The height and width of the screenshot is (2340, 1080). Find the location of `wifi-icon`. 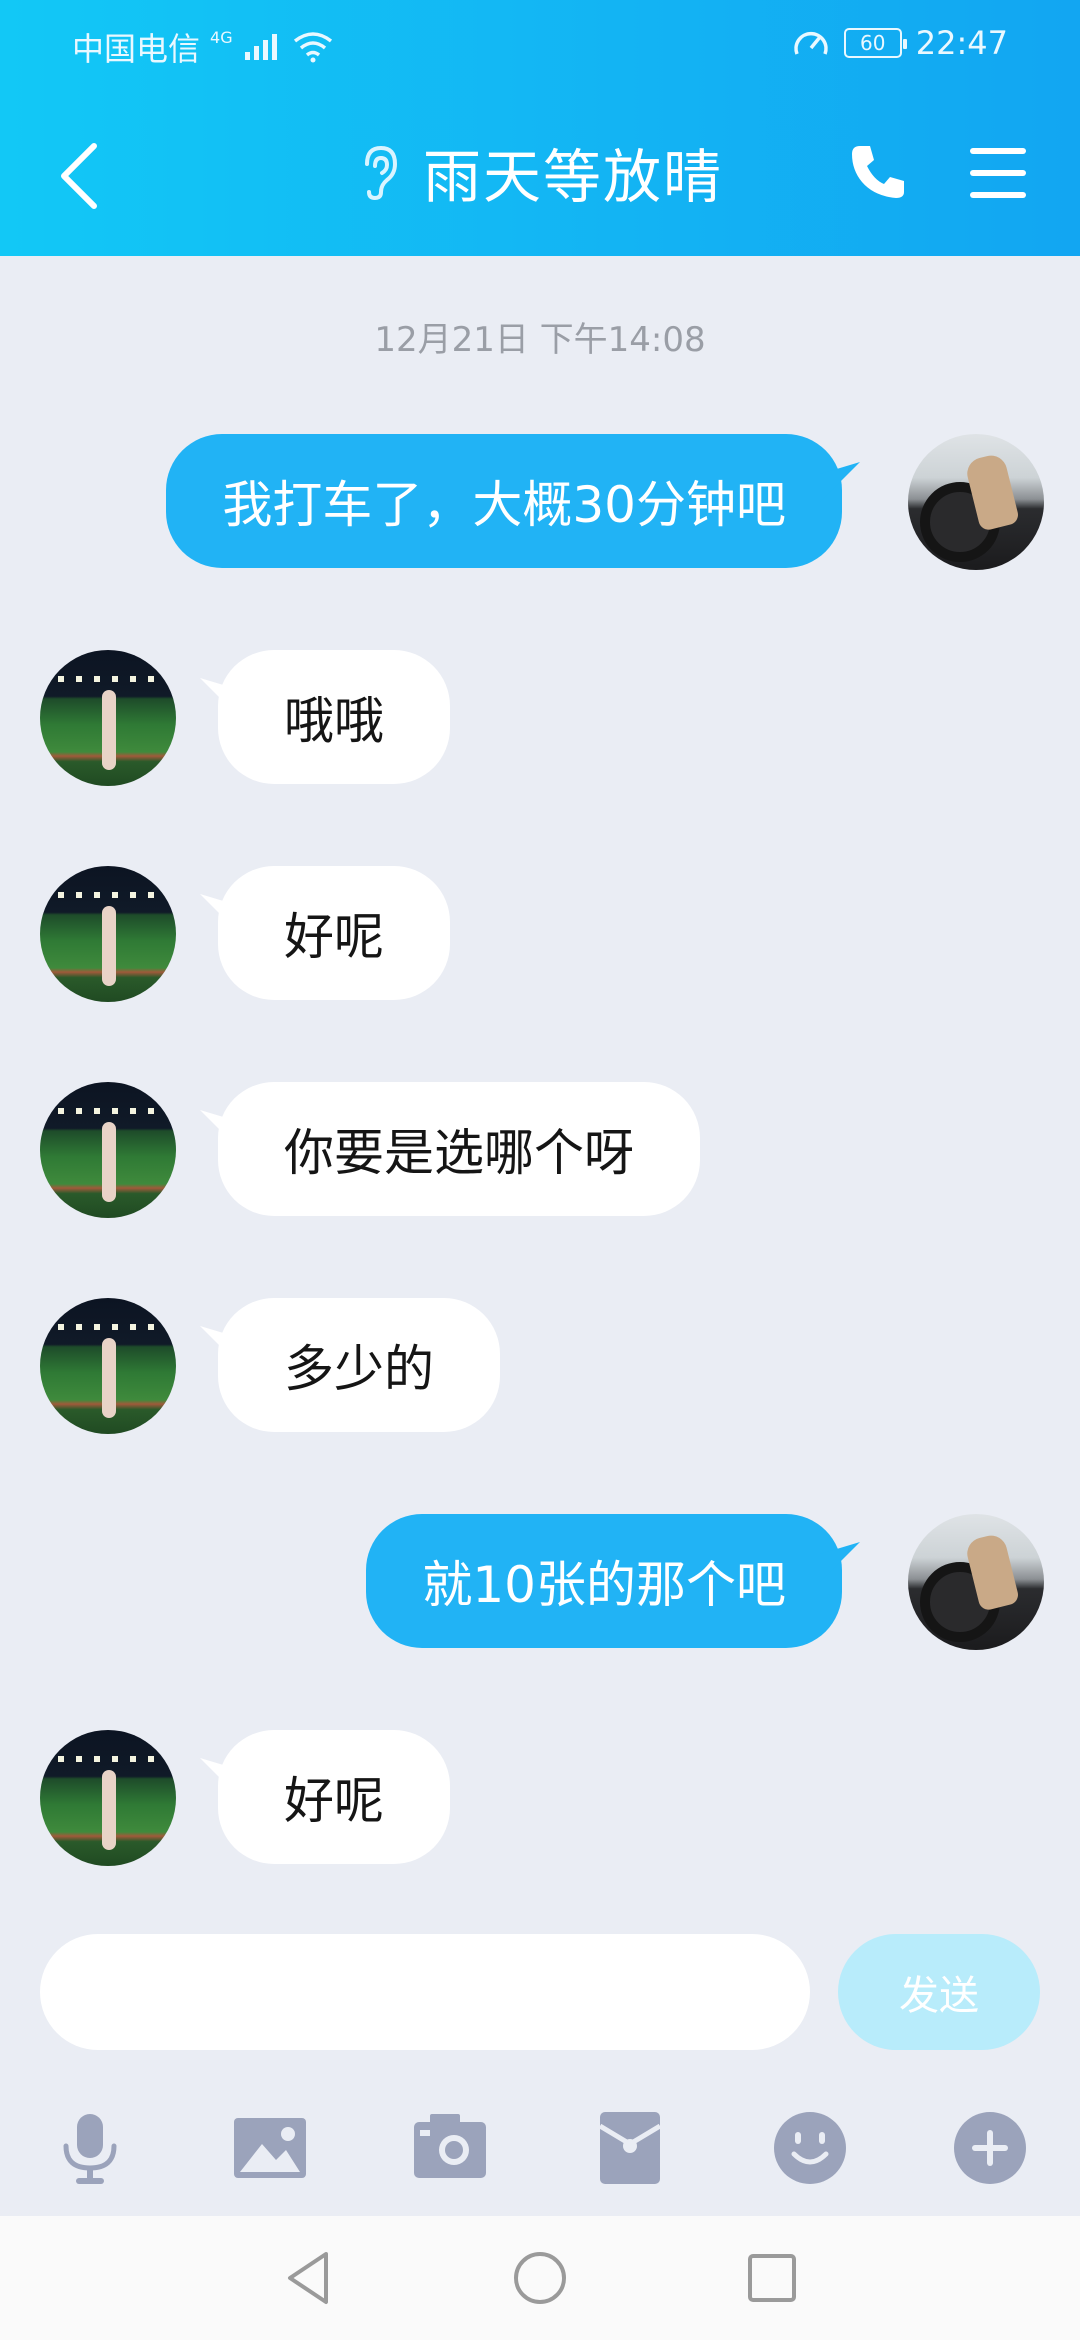

wifi-icon is located at coordinates (312, 47).